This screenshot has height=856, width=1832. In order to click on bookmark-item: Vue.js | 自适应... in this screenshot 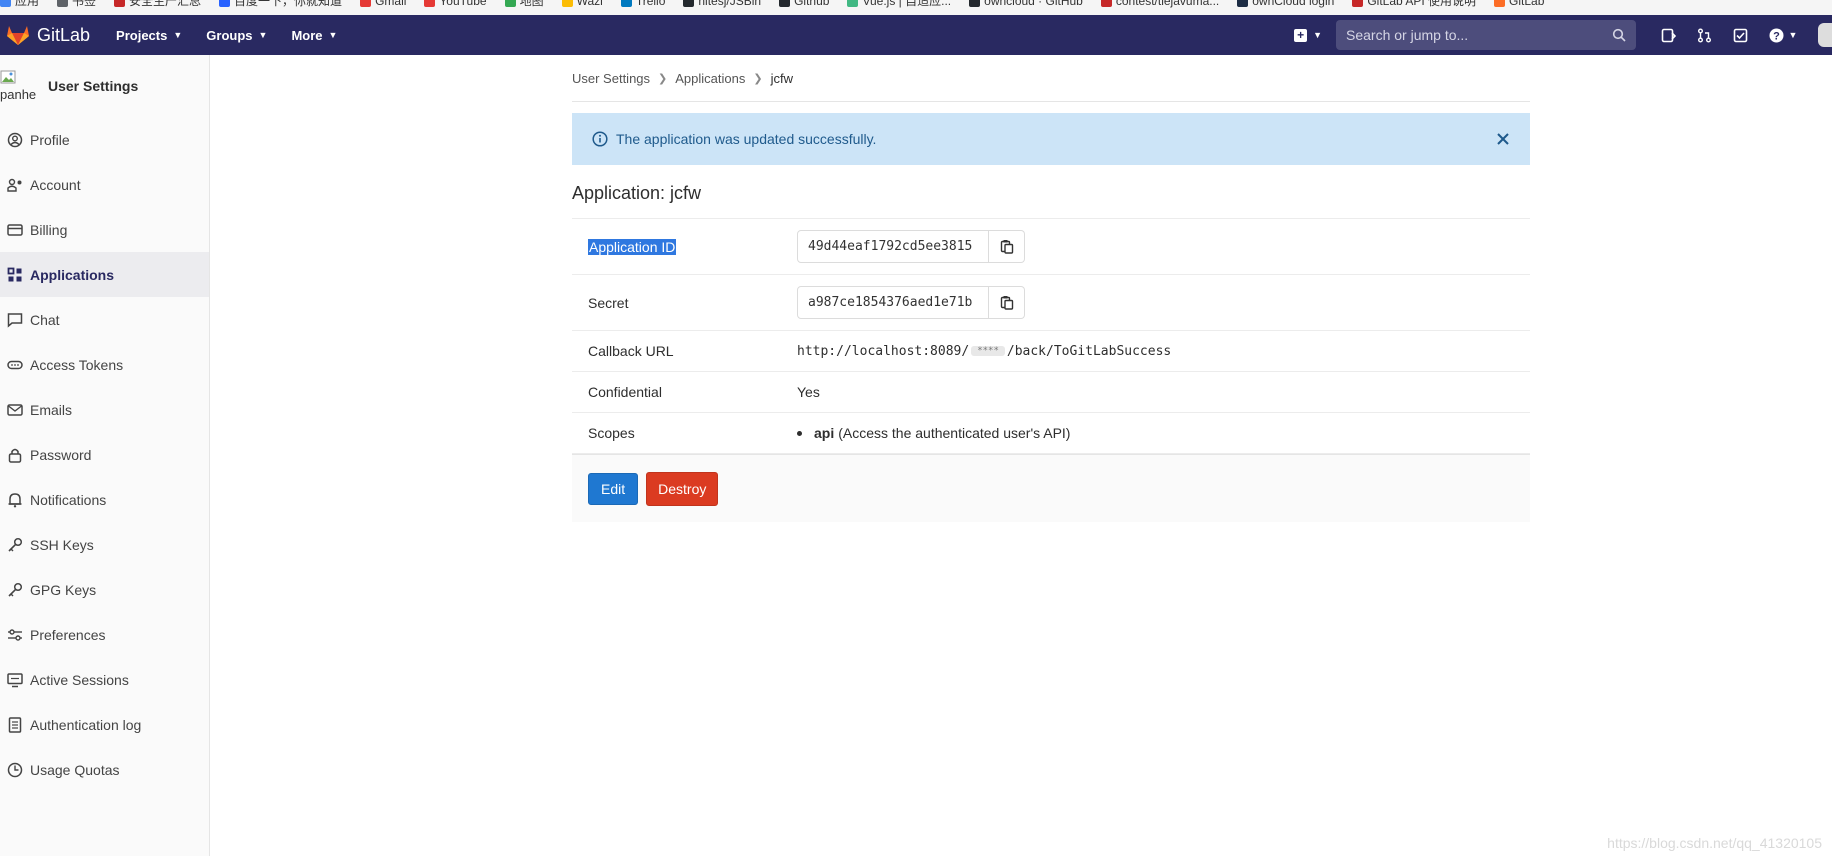, I will do `click(899, 4)`.